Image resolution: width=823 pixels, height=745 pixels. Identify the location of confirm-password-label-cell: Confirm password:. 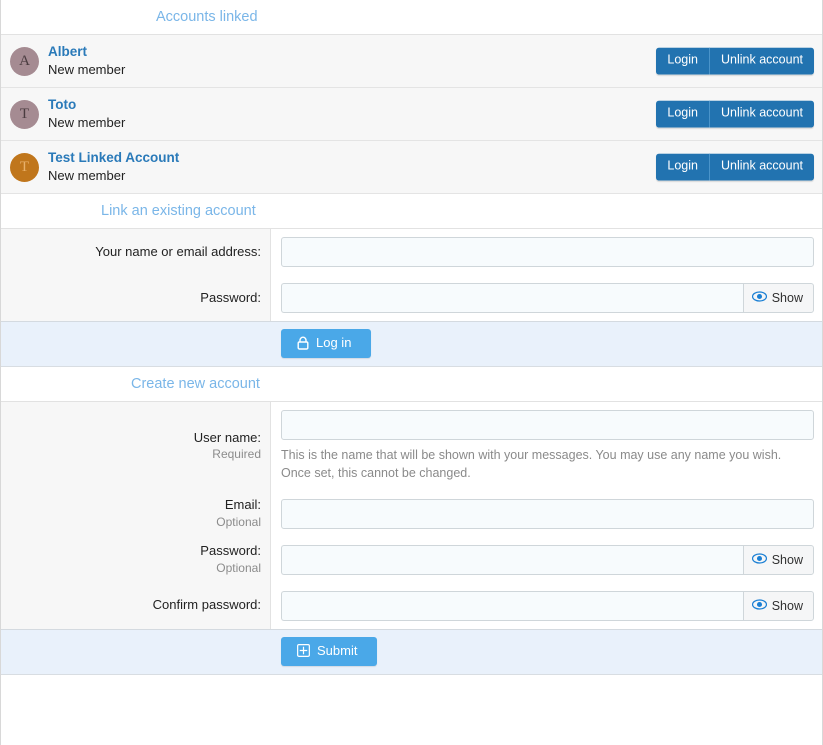
(136, 605).